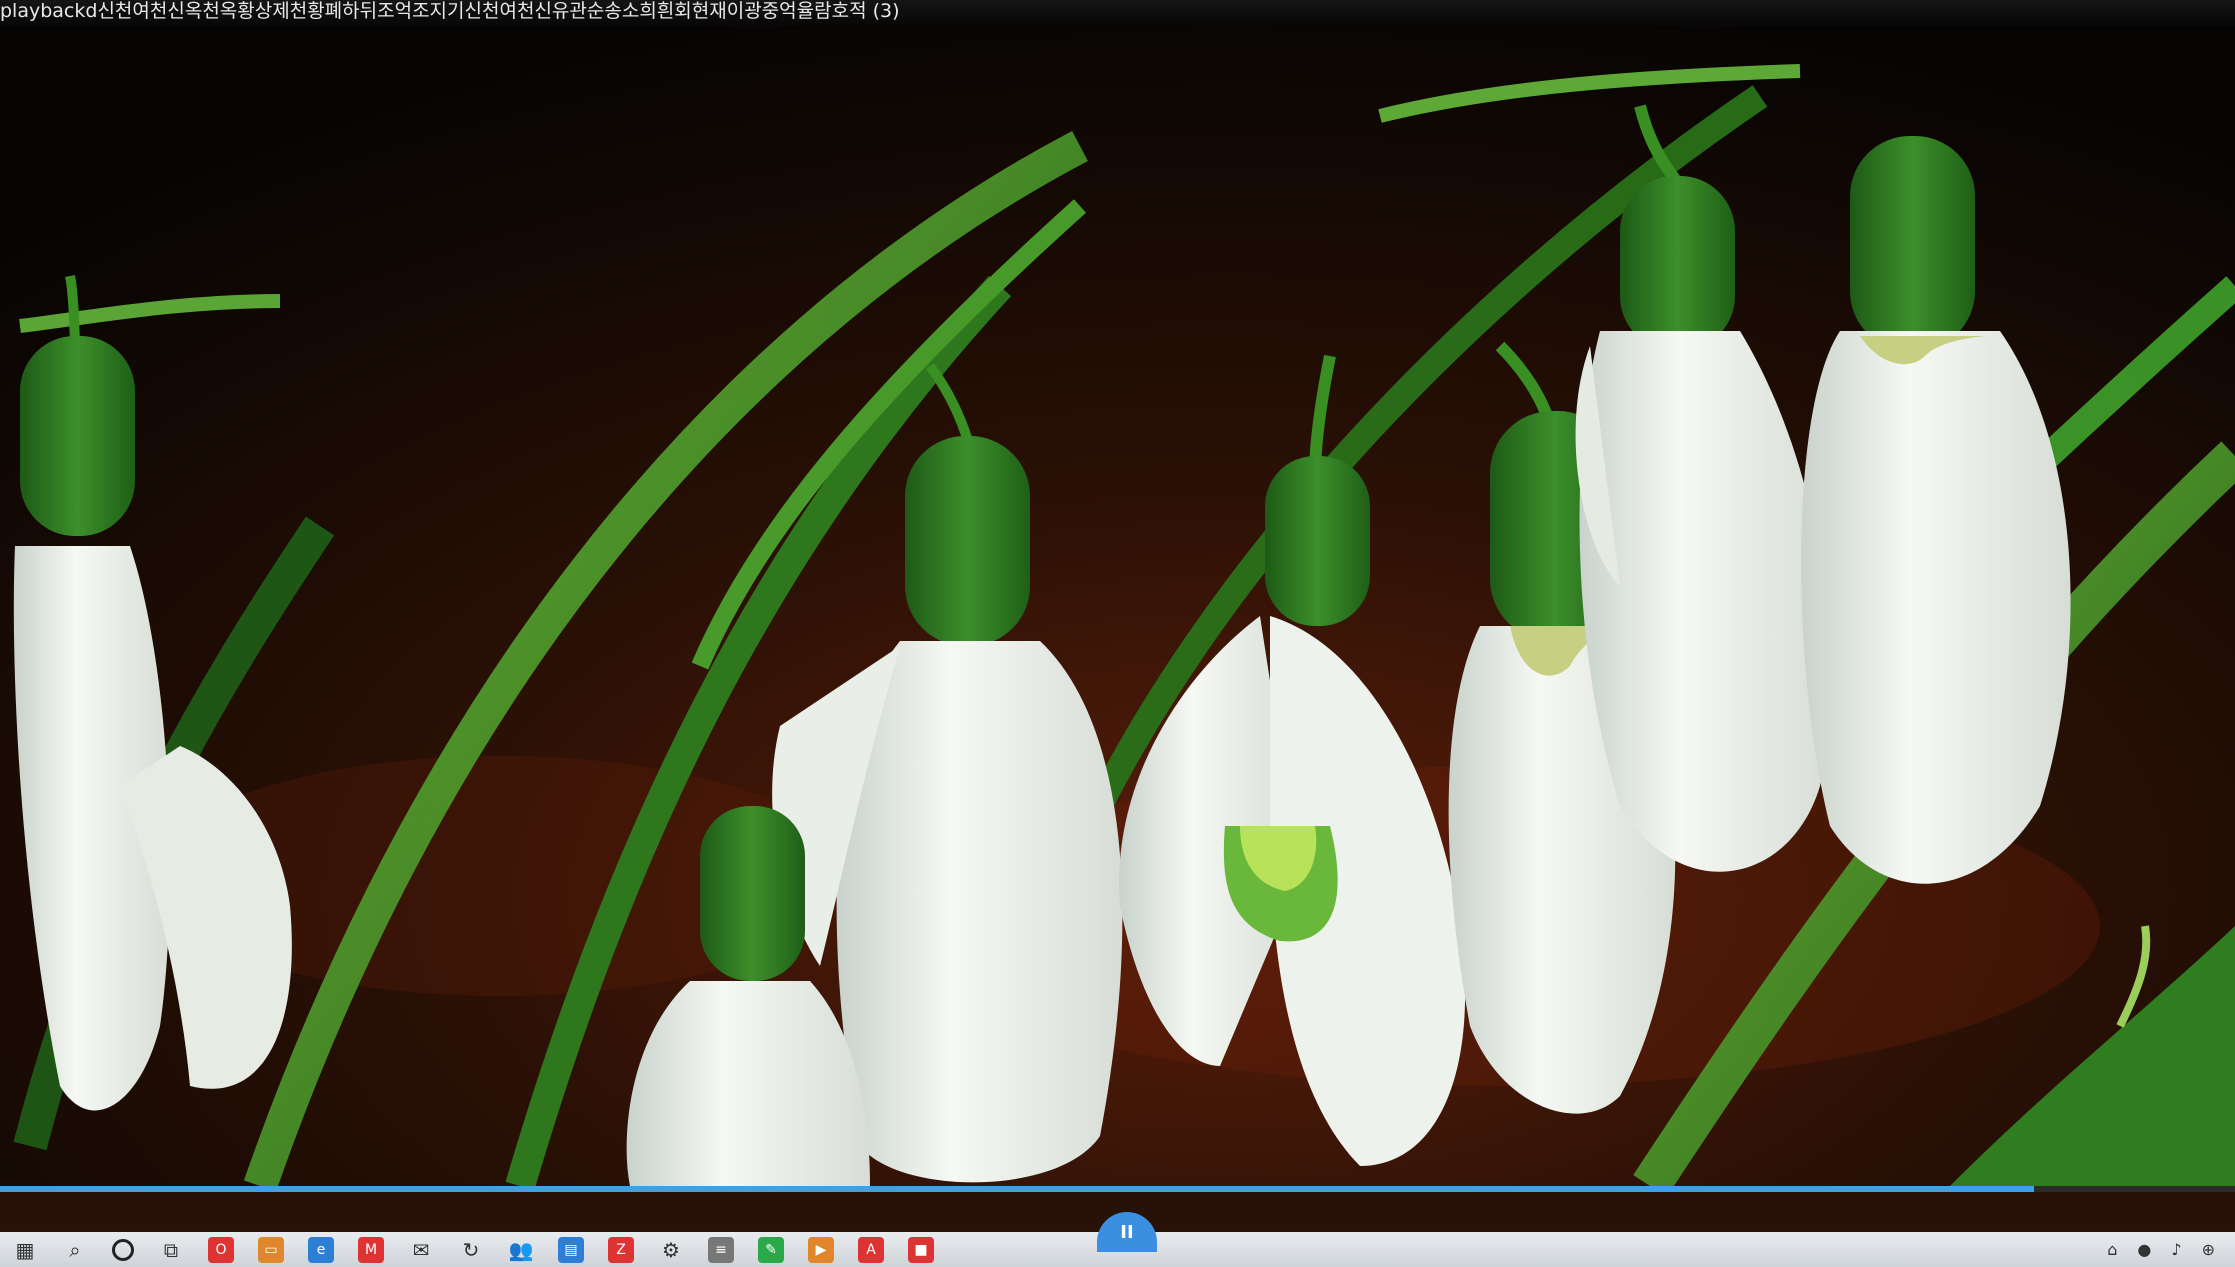 The width and height of the screenshot is (2235, 1267). What do you see at coordinates (621, 1249) in the screenshot?
I see `filezilla-icon: Z` at bounding box center [621, 1249].